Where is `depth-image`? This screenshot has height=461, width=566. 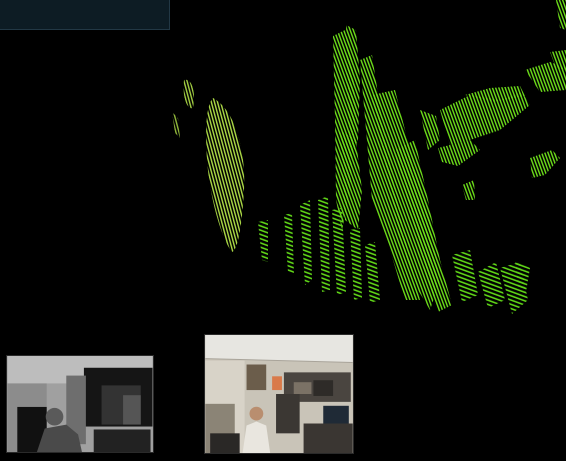 depth-image is located at coordinates (80, 404).